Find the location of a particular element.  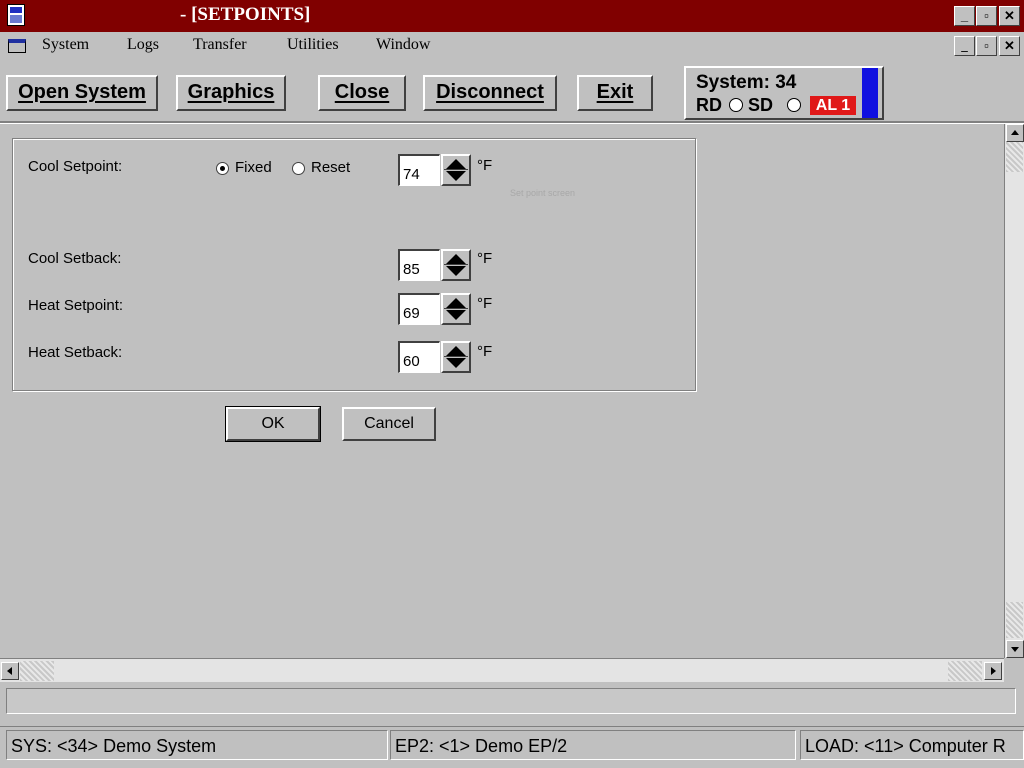

toolbar-separator is located at coordinates (512, 122).